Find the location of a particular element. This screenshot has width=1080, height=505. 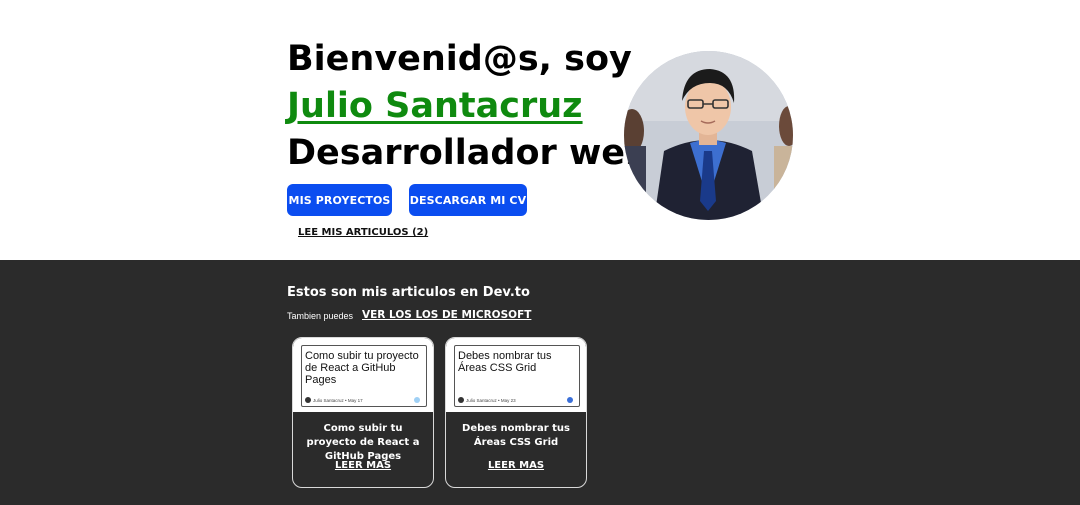

profile-photo is located at coordinates (708, 135).